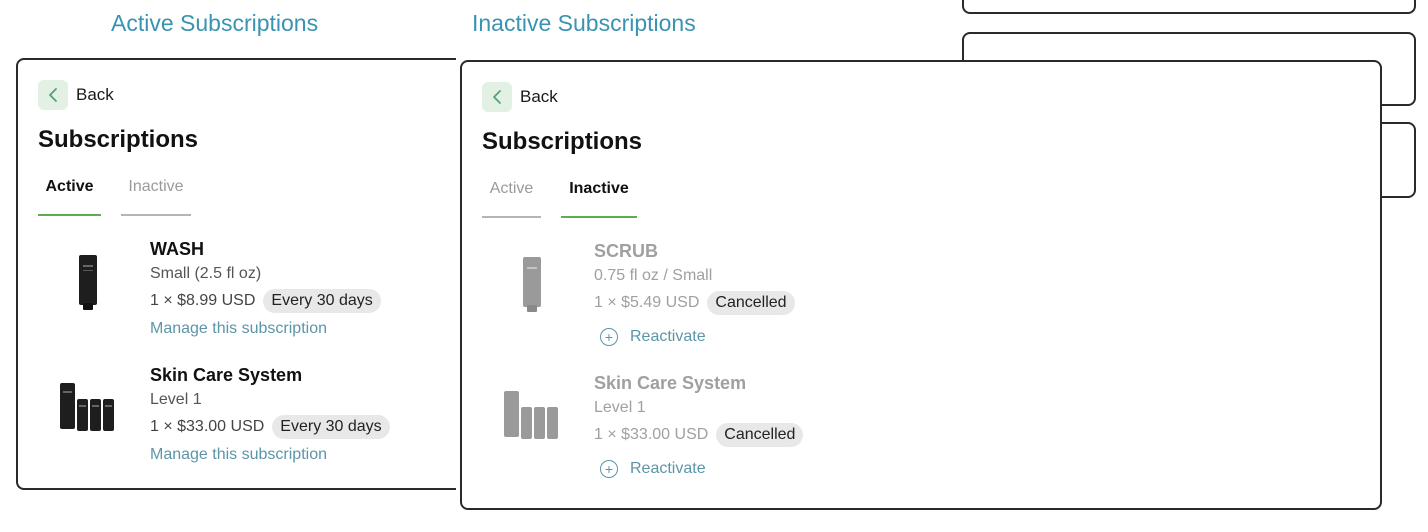 The height and width of the screenshot is (532, 1428). I want to click on product-name: WASH, so click(177, 249).